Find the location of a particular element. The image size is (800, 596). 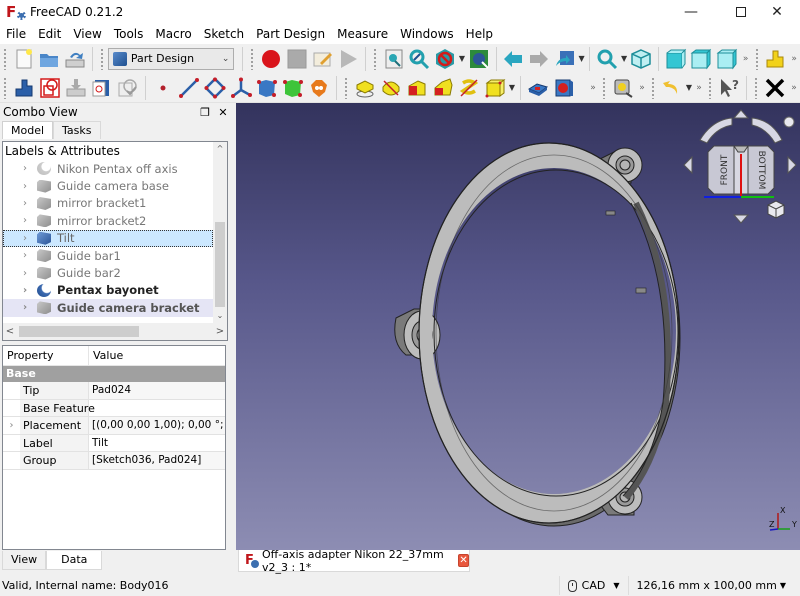

menu-part-design: Part Design is located at coordinates (290, 34).